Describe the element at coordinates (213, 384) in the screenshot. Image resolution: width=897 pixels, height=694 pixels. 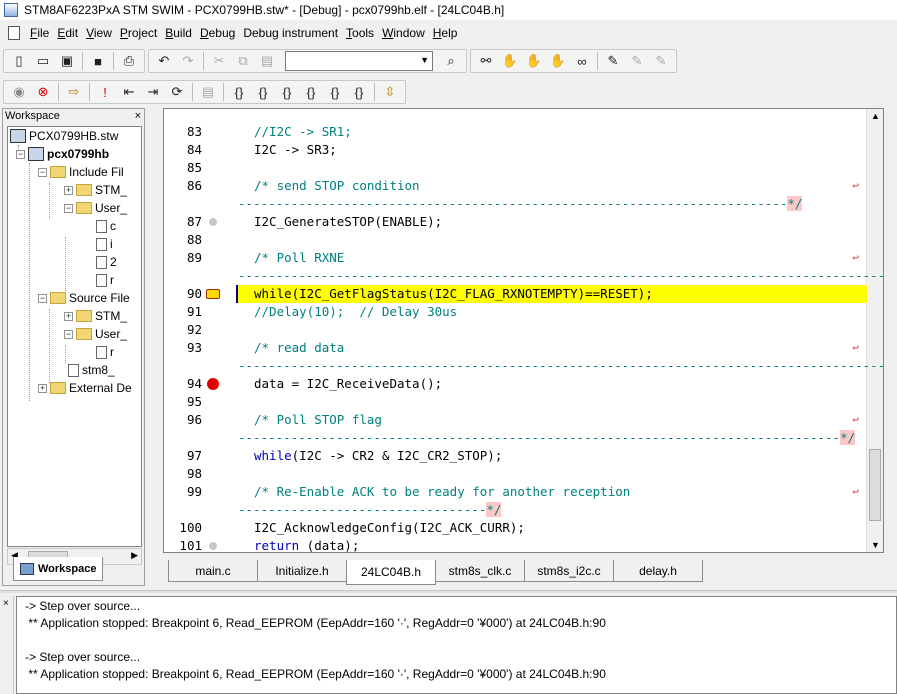
I see `breakpoint-icon` at that location.